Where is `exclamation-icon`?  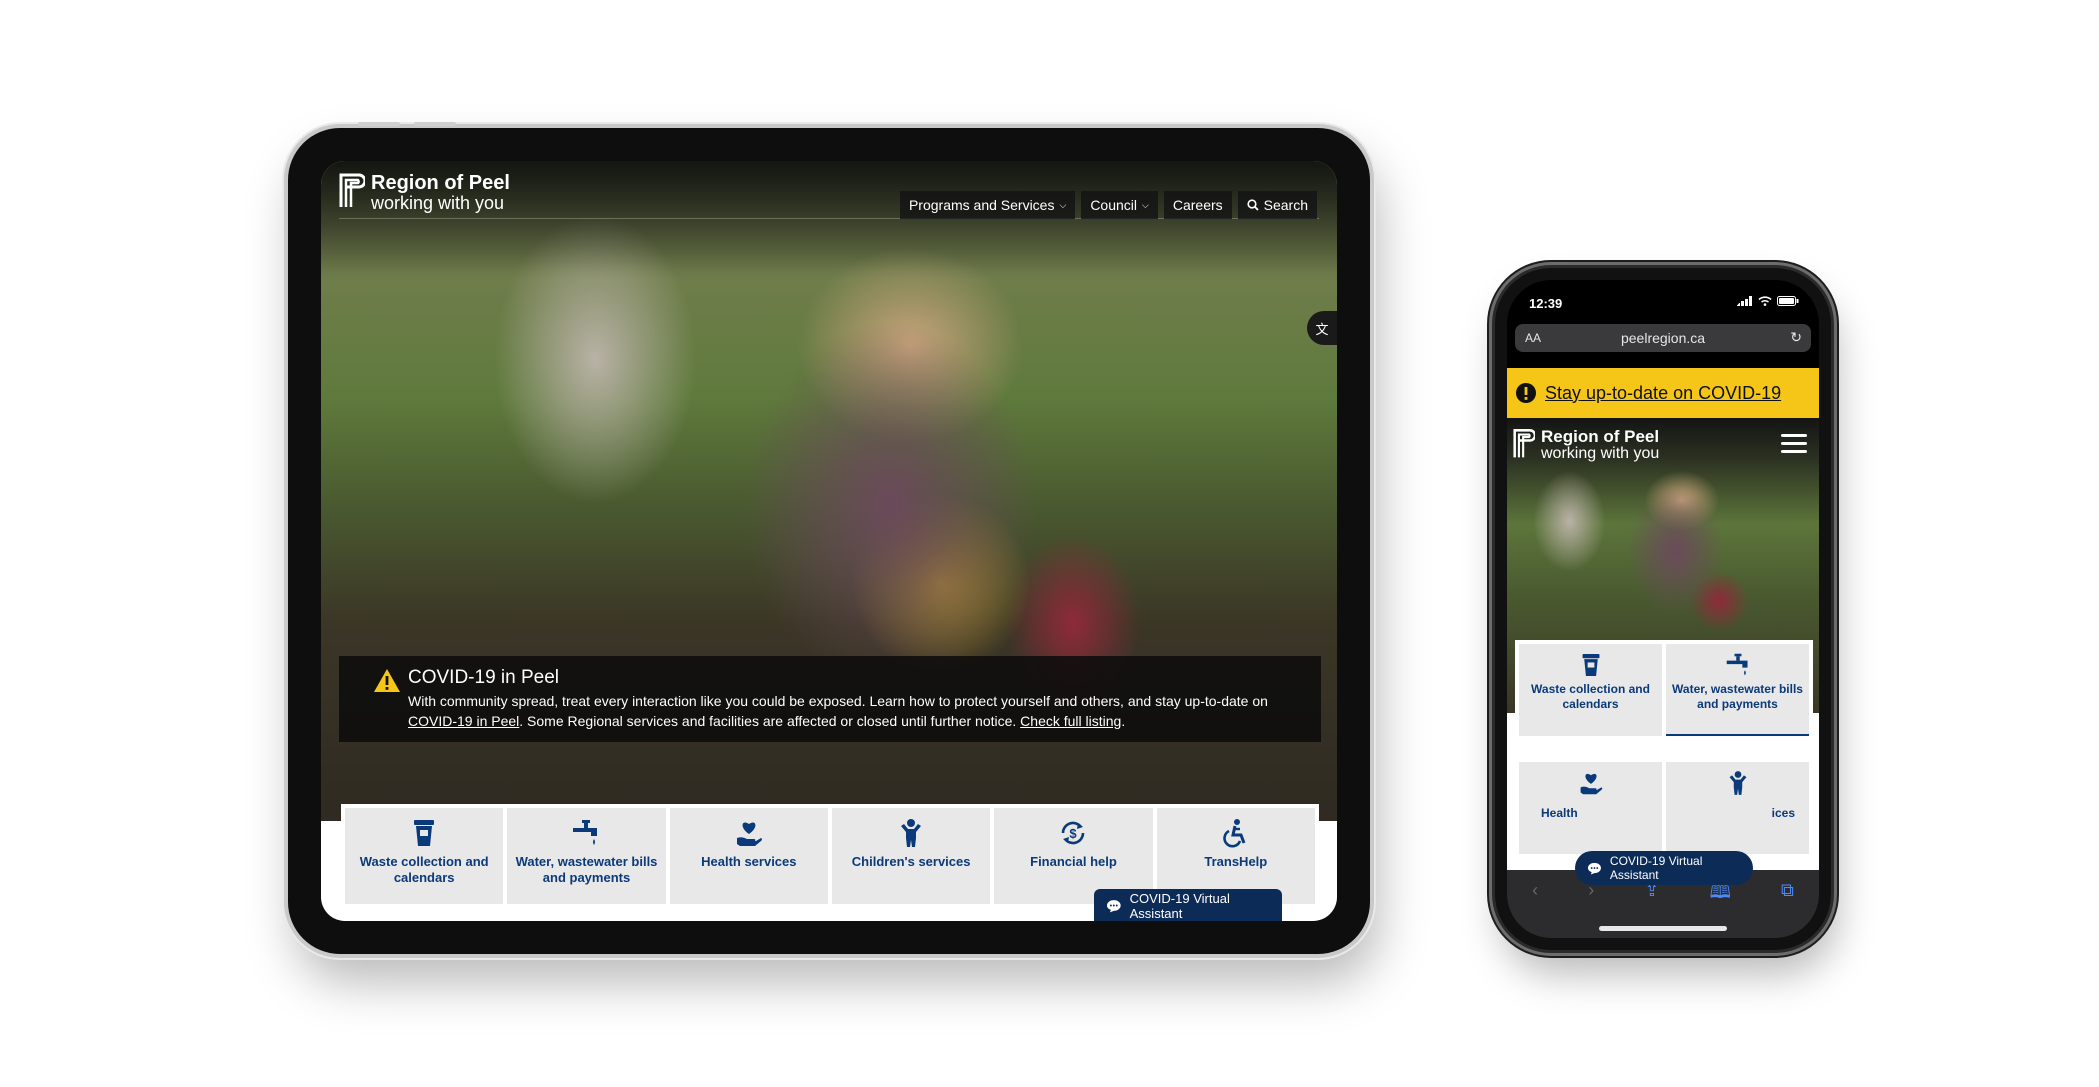
exclamation-icon is located at coordinates (1526, 393).